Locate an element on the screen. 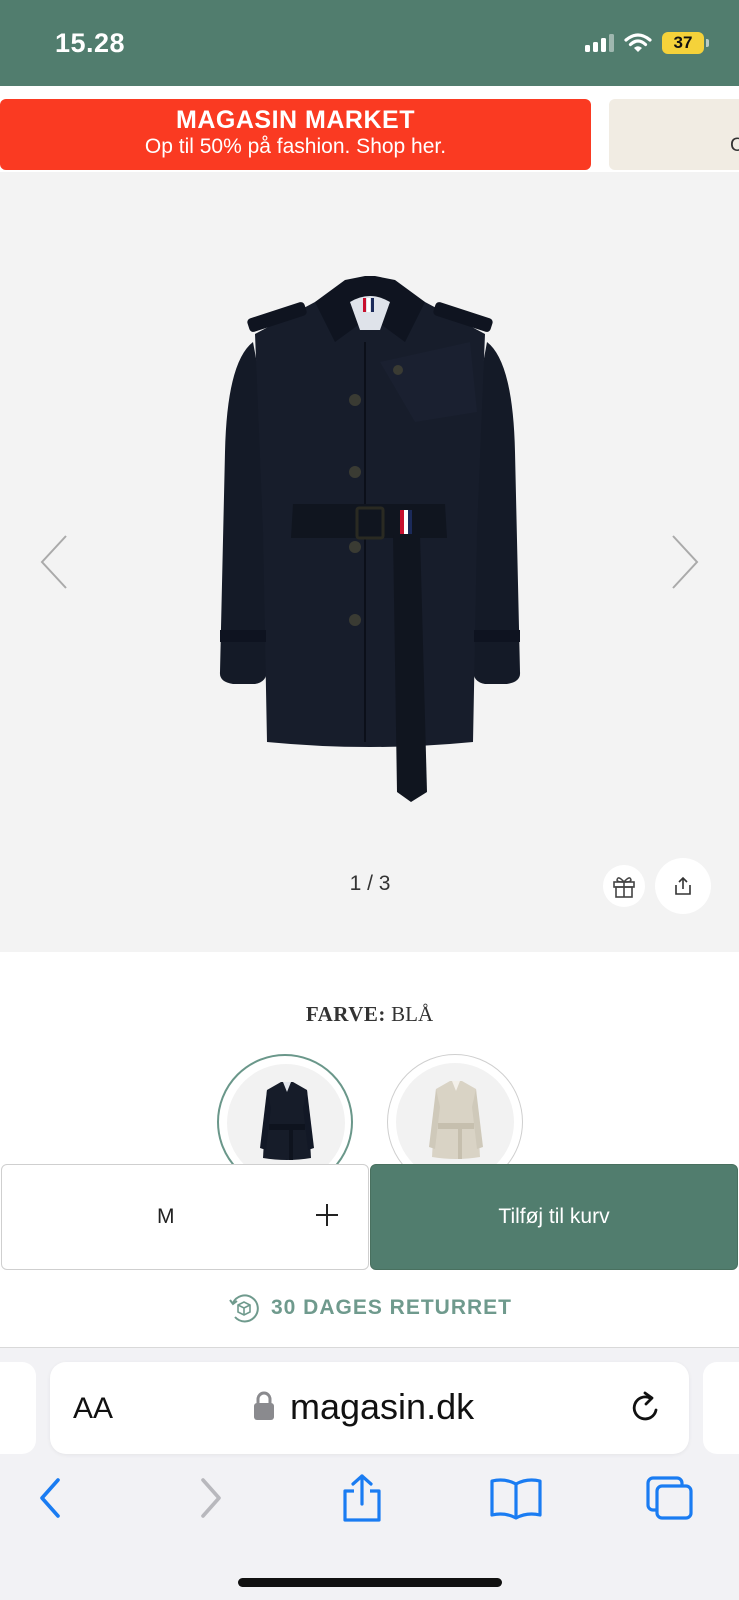  home-indicator is located at coordinates (370, 1582).